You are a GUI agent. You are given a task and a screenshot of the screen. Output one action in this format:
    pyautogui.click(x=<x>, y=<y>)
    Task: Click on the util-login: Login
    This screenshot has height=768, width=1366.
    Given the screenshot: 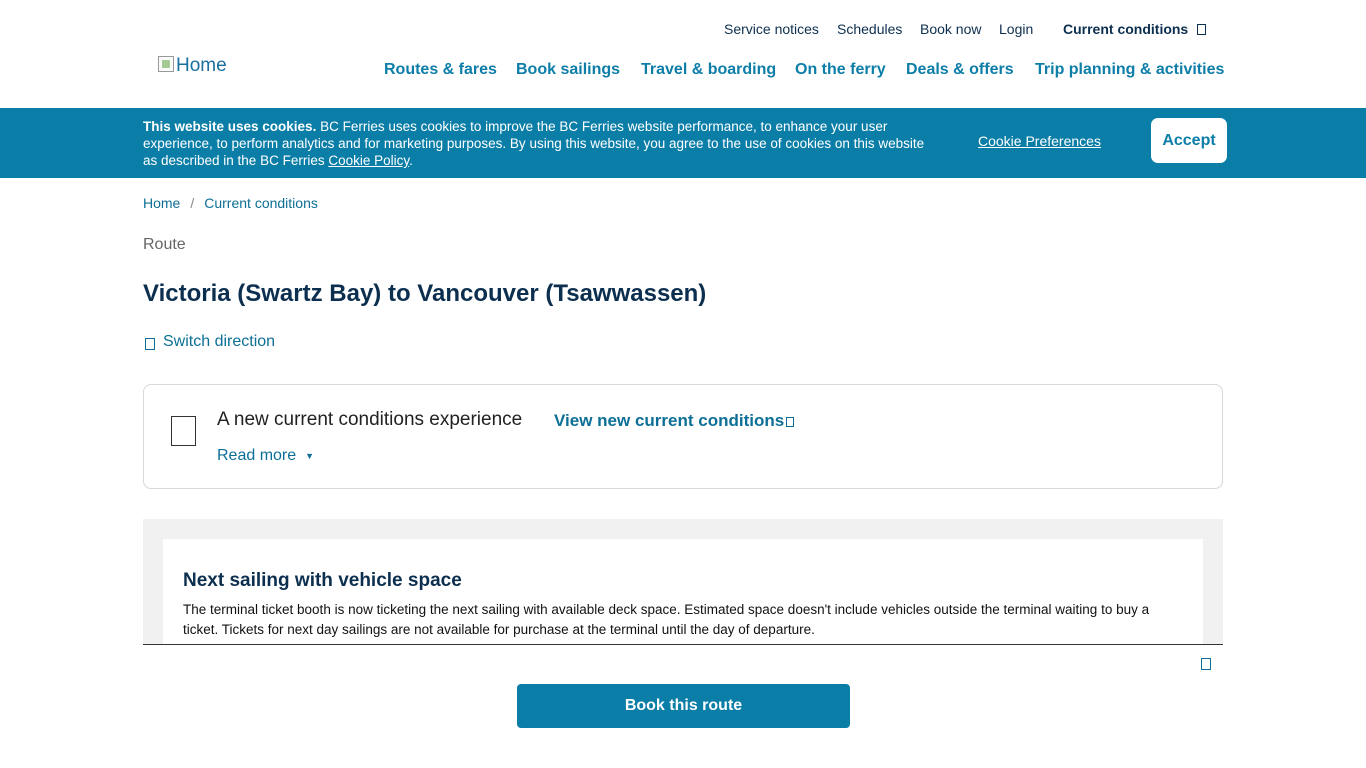 What is the action you would take?
    pyautogui.click(x=1016, y=29)
    